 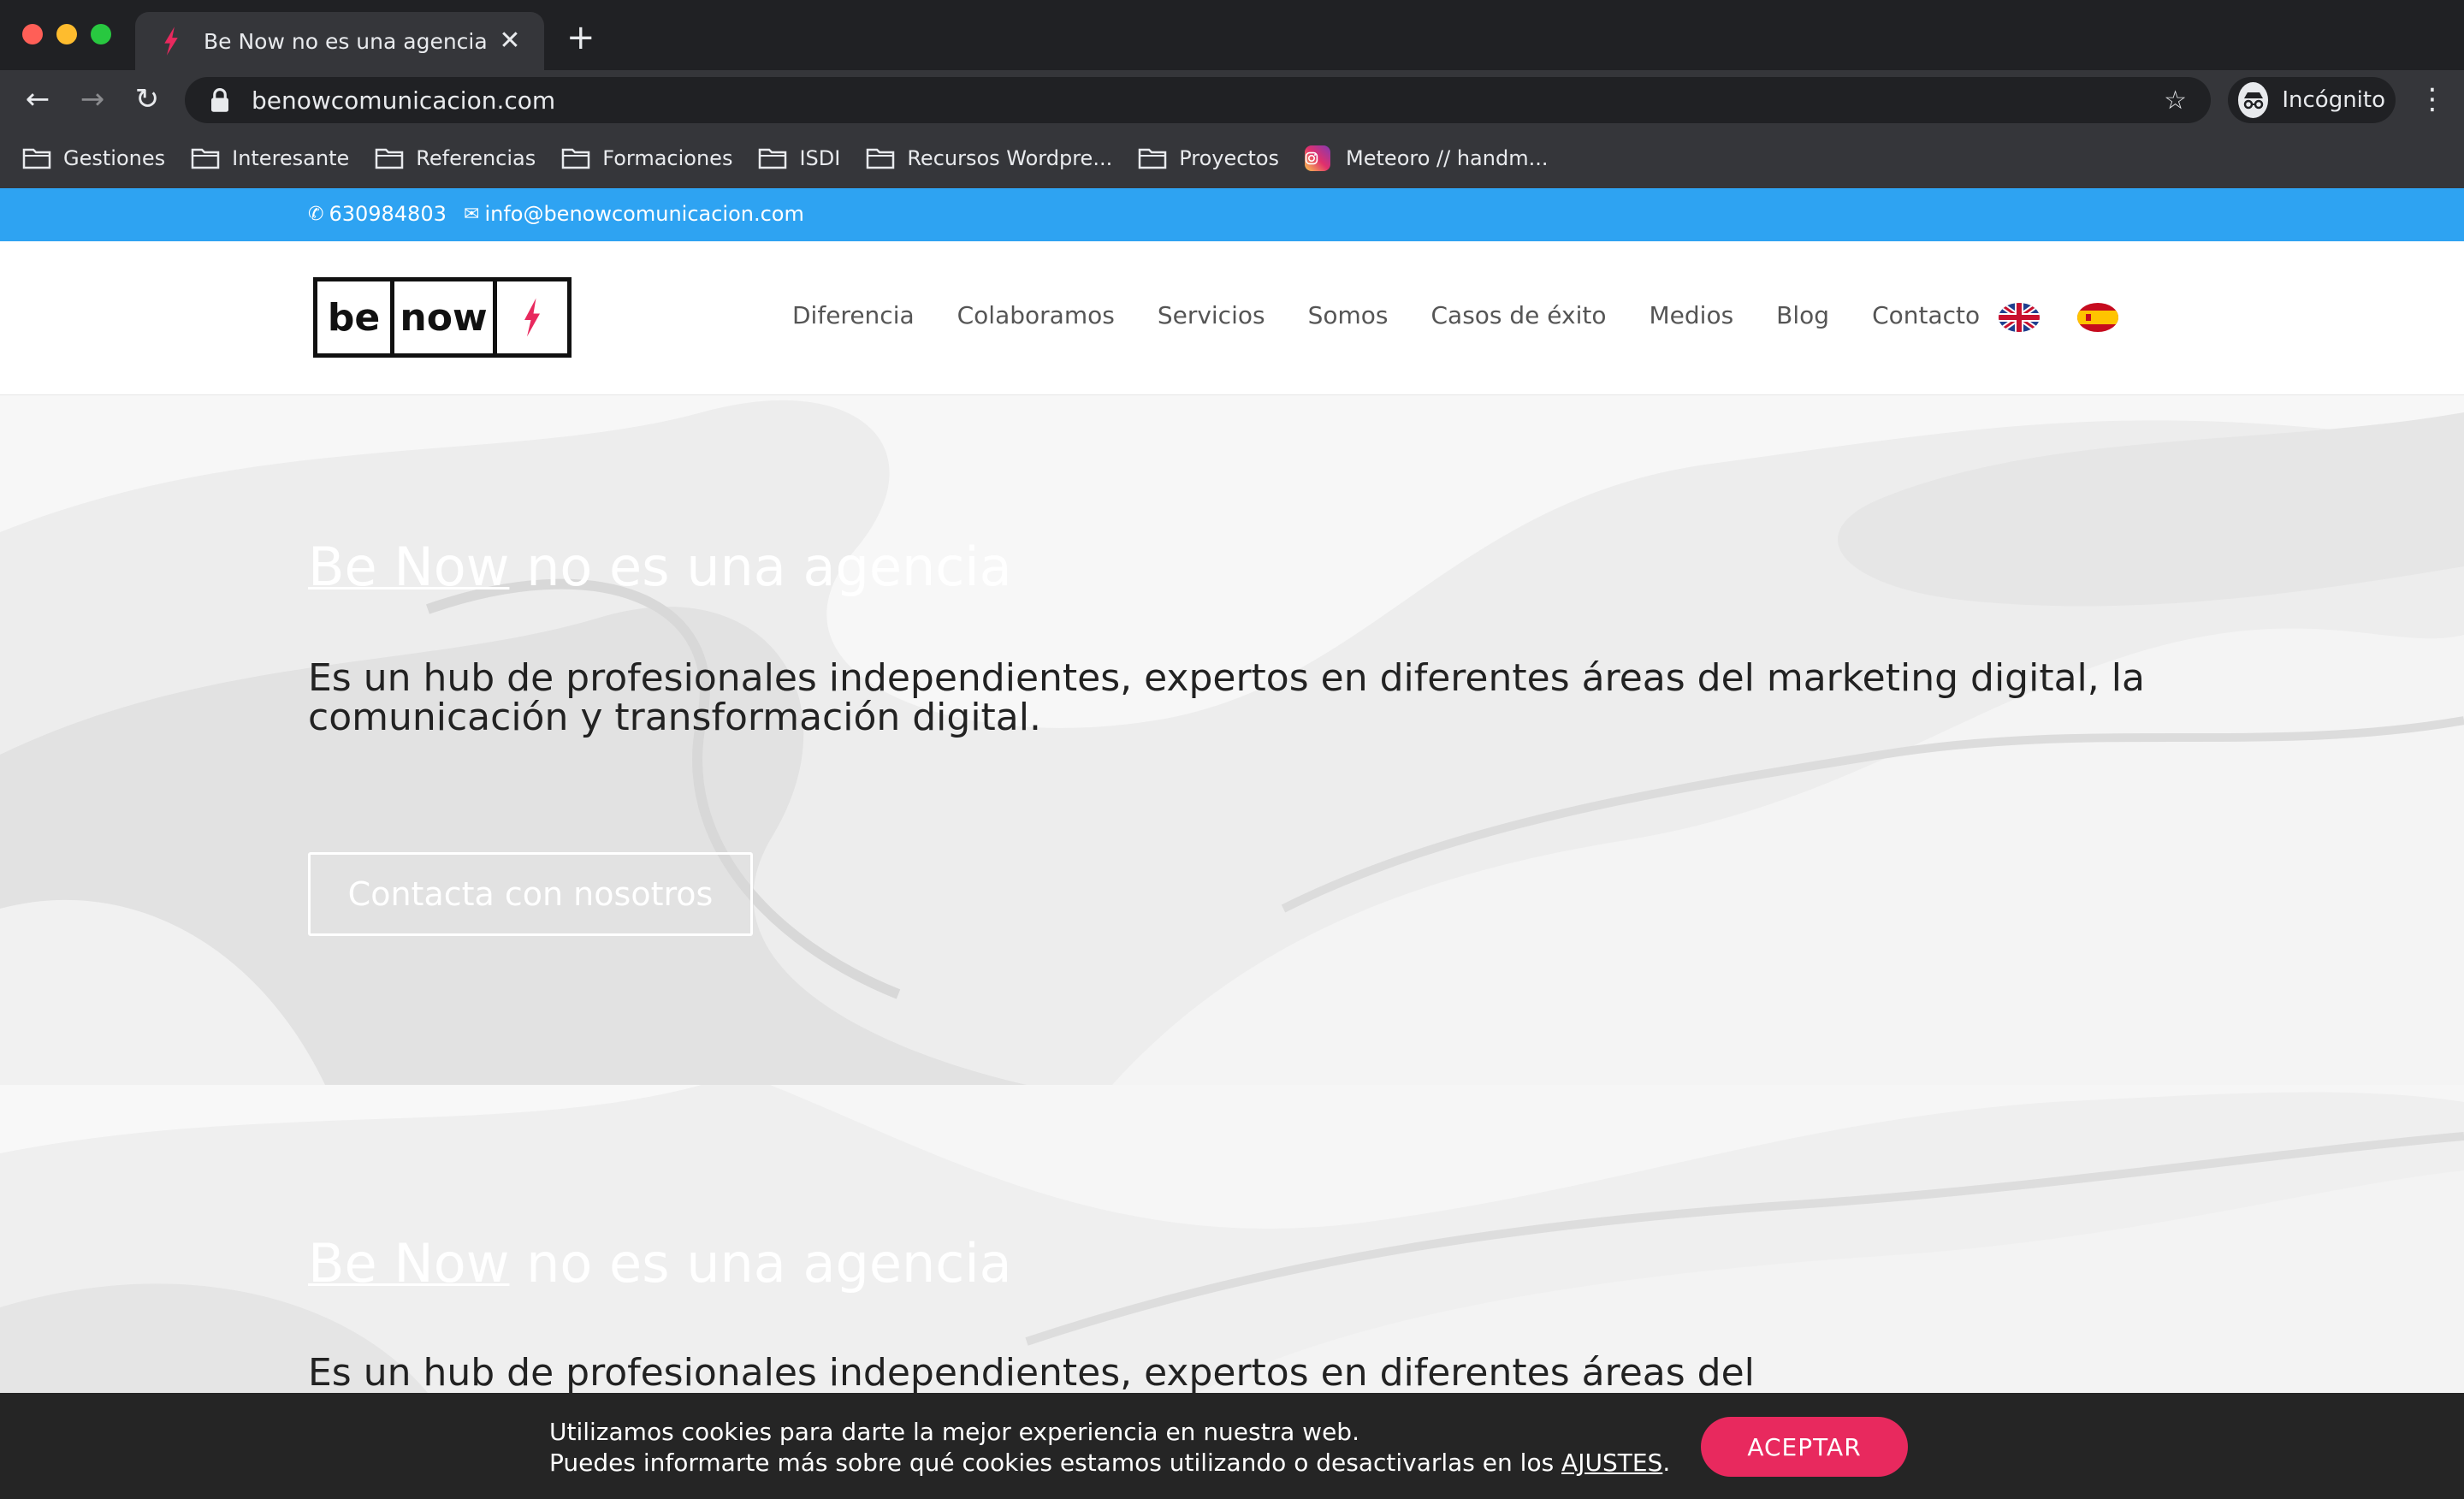 I want to click on uk-flag-icon, so click(x=2019, y=317).